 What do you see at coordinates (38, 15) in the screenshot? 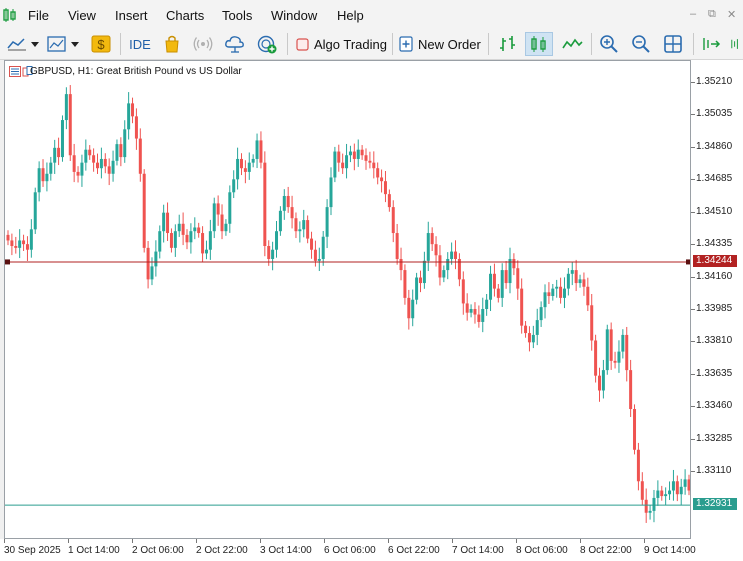
I see `menu-file: File` at bounding box center [38, 15].